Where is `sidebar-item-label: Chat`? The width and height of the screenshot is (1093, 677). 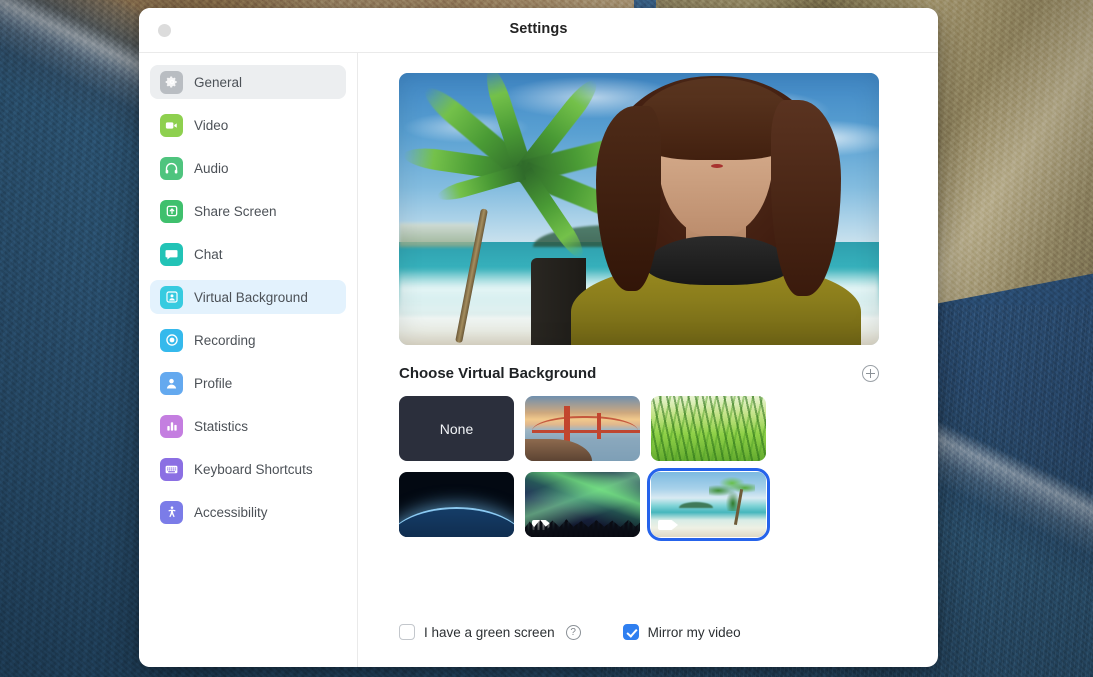
sidebar-item-label: Chat is located at coordinates (208, 254).